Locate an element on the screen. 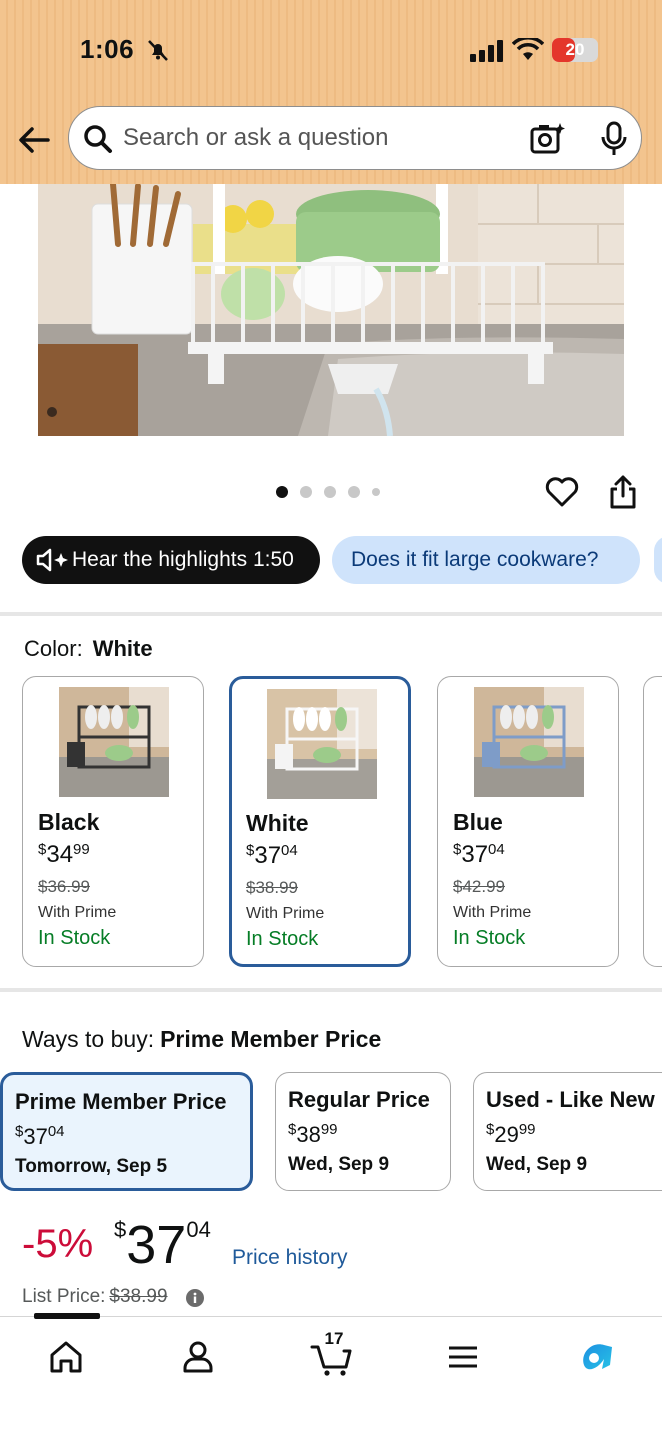 The height and width of the screenshot is (1440, 662). battery-text: 20 is located at coordinates (575, 49).